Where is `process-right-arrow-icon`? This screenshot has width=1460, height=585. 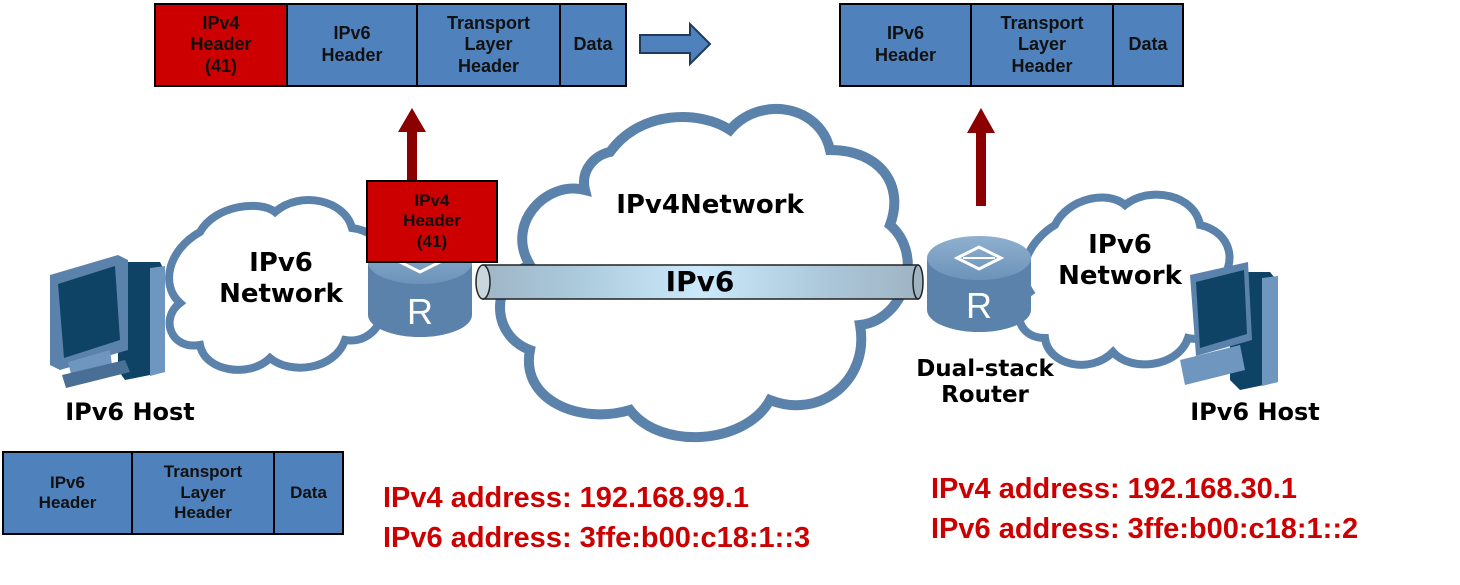
process-right-arrow-icon is located at coordinates (675, 44).